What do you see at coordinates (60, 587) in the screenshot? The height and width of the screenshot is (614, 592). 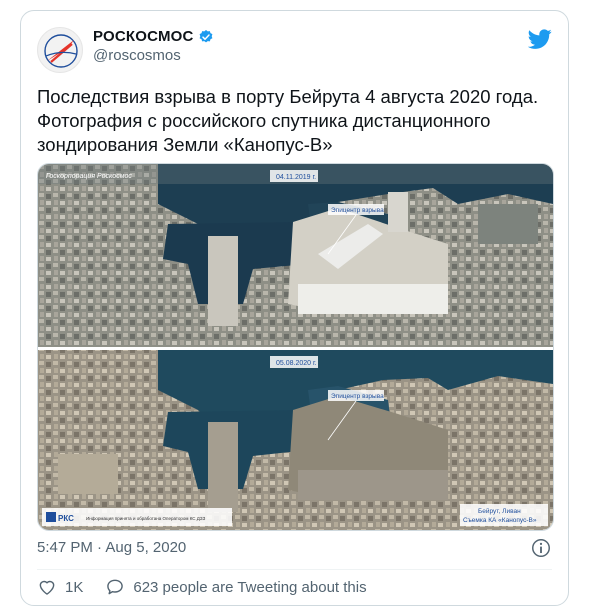 I see `like-button: 1K` at bounding box center [60, 587].